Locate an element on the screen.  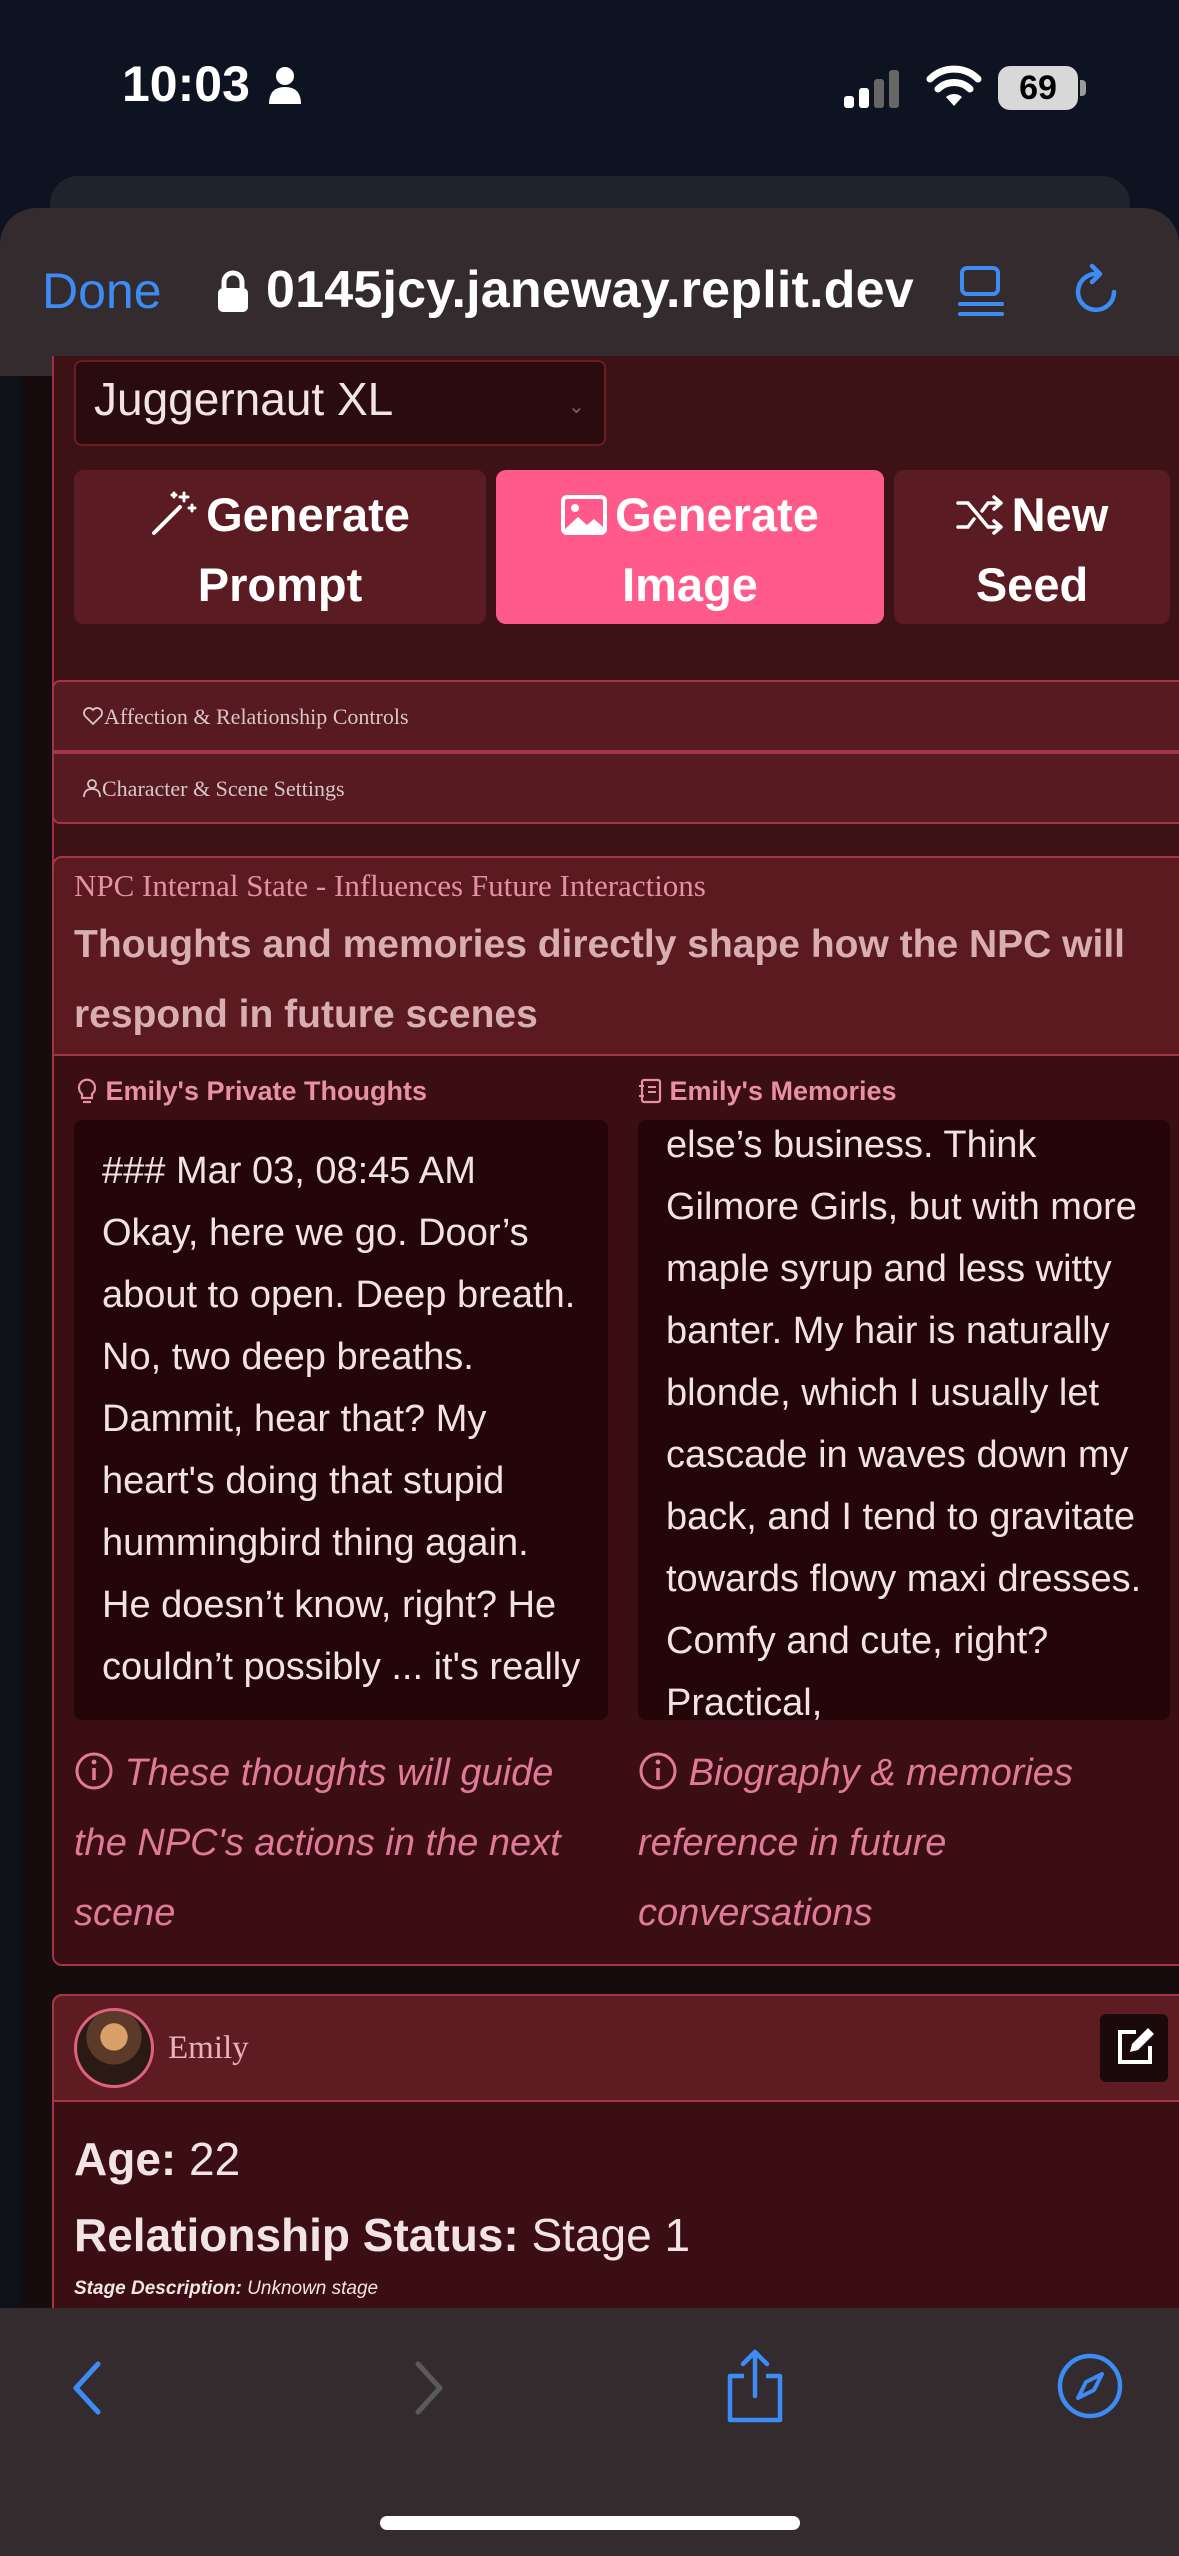
page-left-gutter is located at coordinates (11, 1342).